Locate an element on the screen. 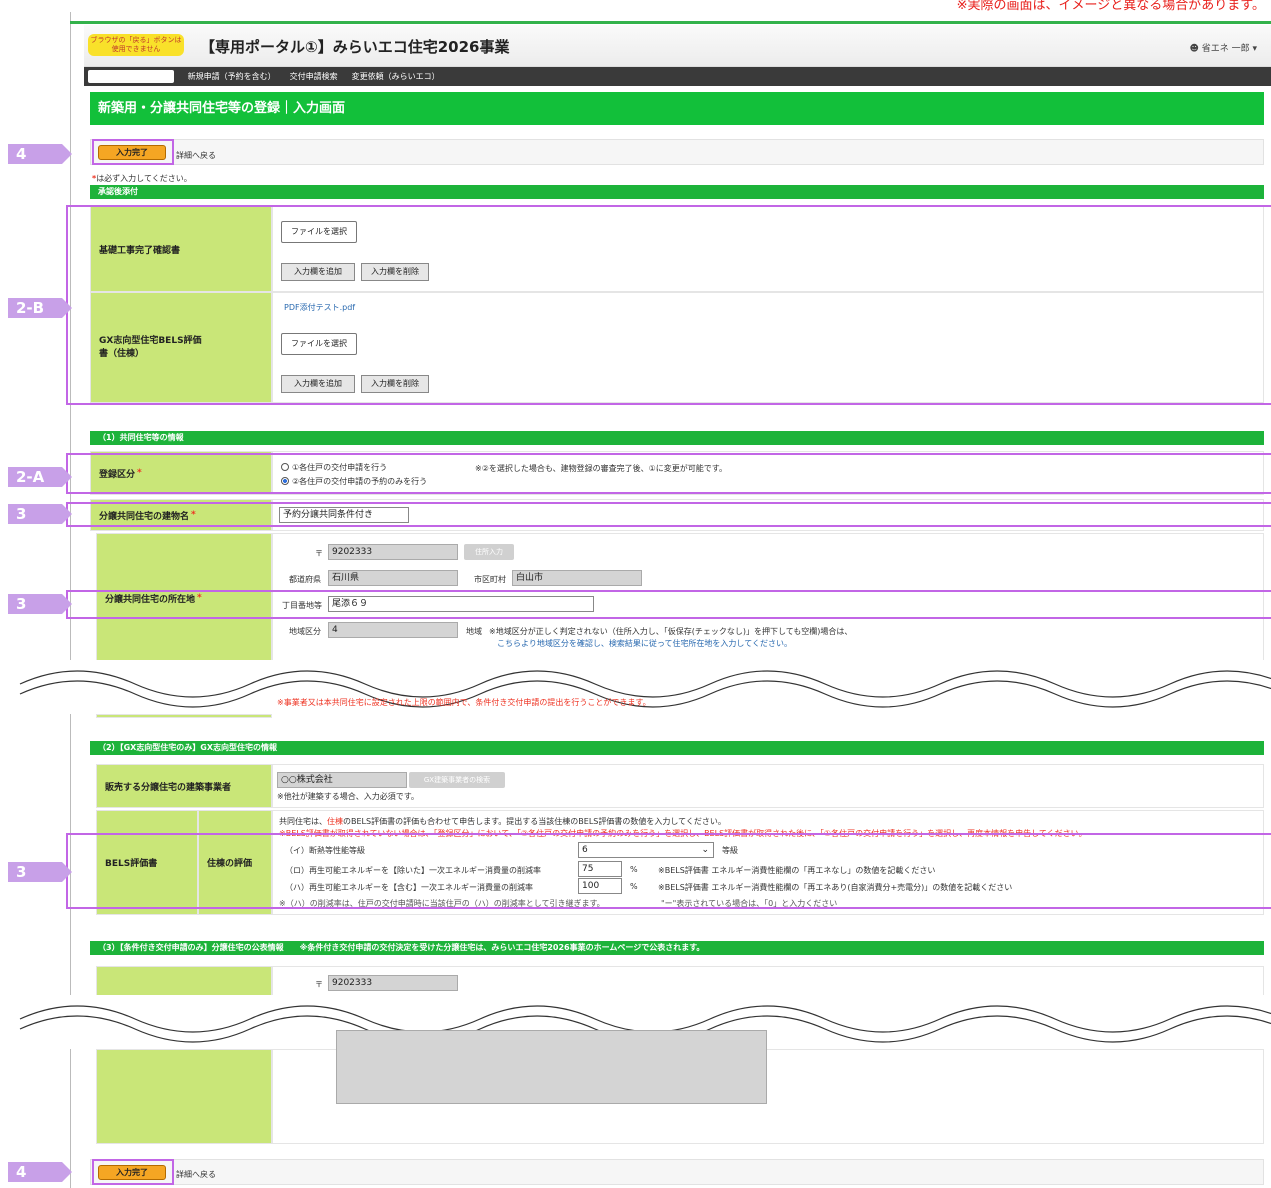 This screenshot has width=1271, height=1188. builder-search-button: GX建築事業者の検索 is located at coordinates (457, 780).